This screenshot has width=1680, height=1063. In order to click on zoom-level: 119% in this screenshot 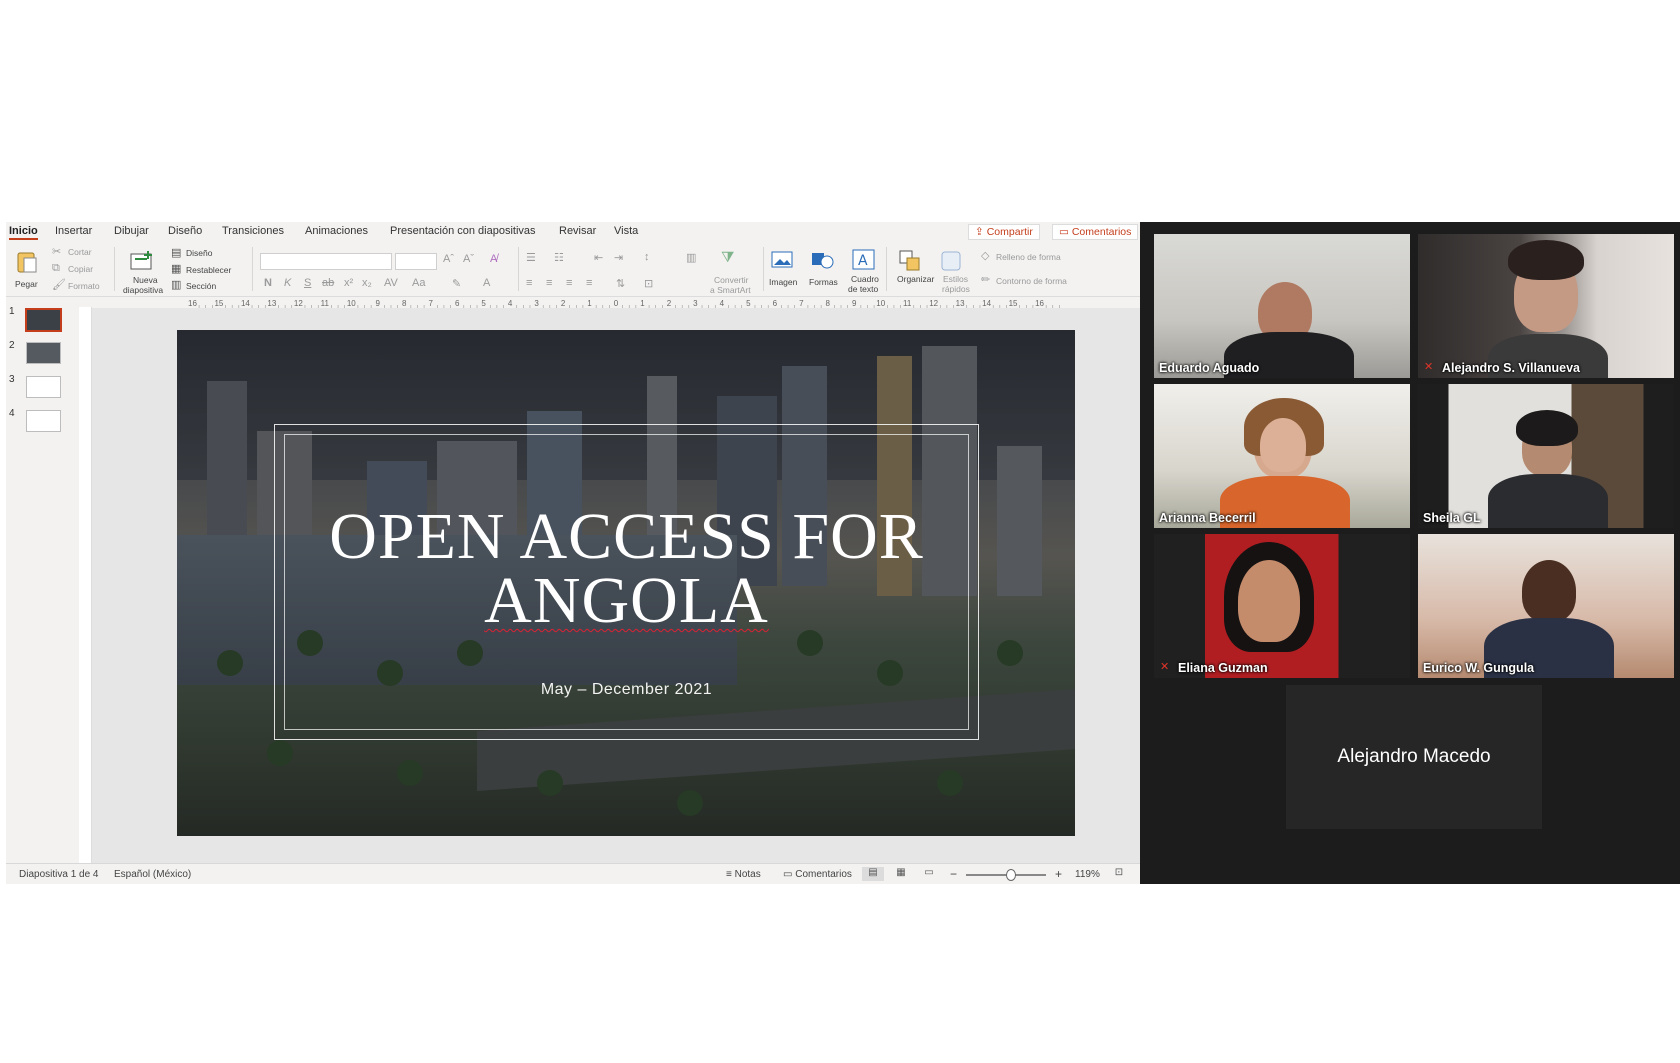, I will do `click(1087, 874)`.